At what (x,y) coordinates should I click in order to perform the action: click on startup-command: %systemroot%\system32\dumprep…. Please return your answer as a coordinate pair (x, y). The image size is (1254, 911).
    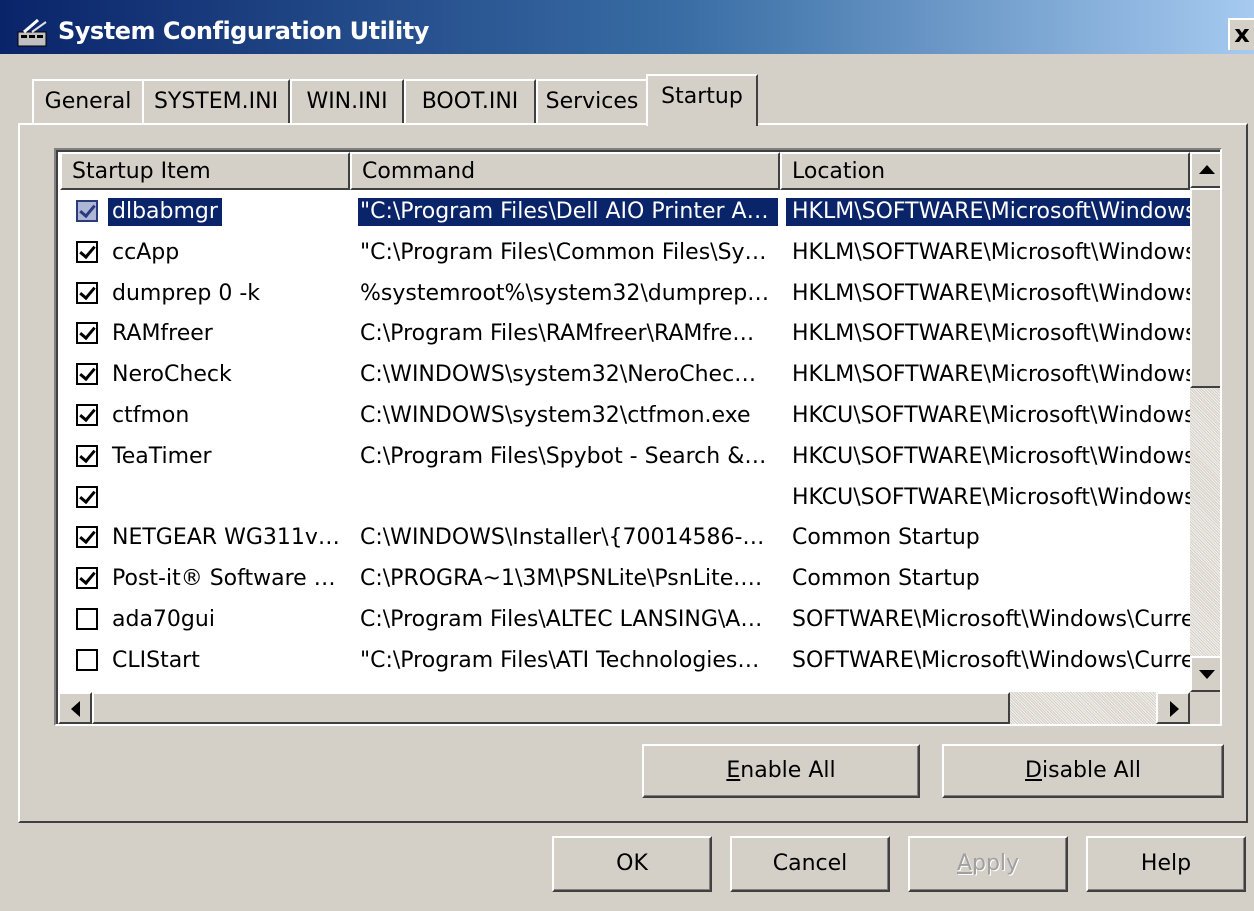
    Looking at the image, I should click on (565, 293).